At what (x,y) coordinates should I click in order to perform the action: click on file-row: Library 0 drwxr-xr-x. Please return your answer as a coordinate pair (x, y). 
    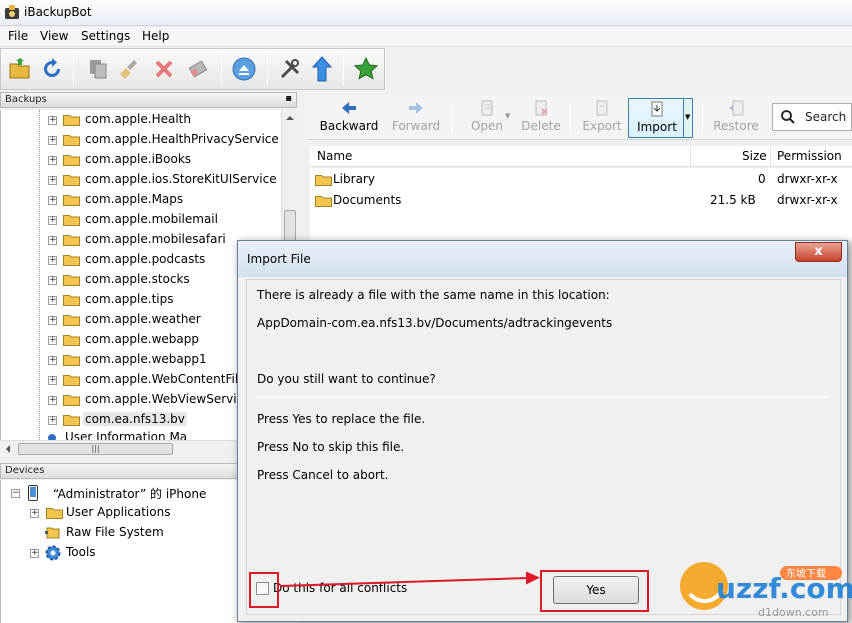
    Looking at the image, I should click on (581, 180).